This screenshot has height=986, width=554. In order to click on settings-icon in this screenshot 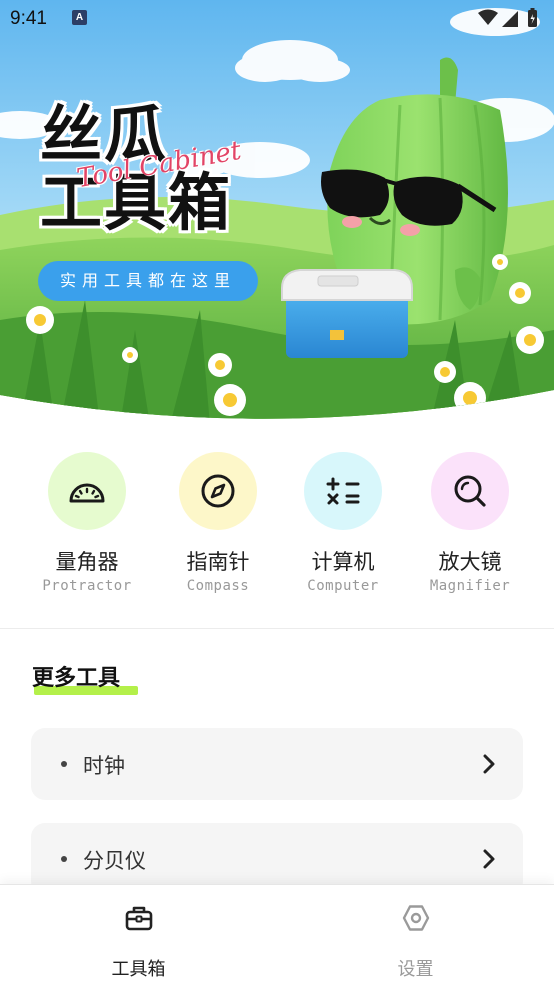, I will do `click(416, 918)`.